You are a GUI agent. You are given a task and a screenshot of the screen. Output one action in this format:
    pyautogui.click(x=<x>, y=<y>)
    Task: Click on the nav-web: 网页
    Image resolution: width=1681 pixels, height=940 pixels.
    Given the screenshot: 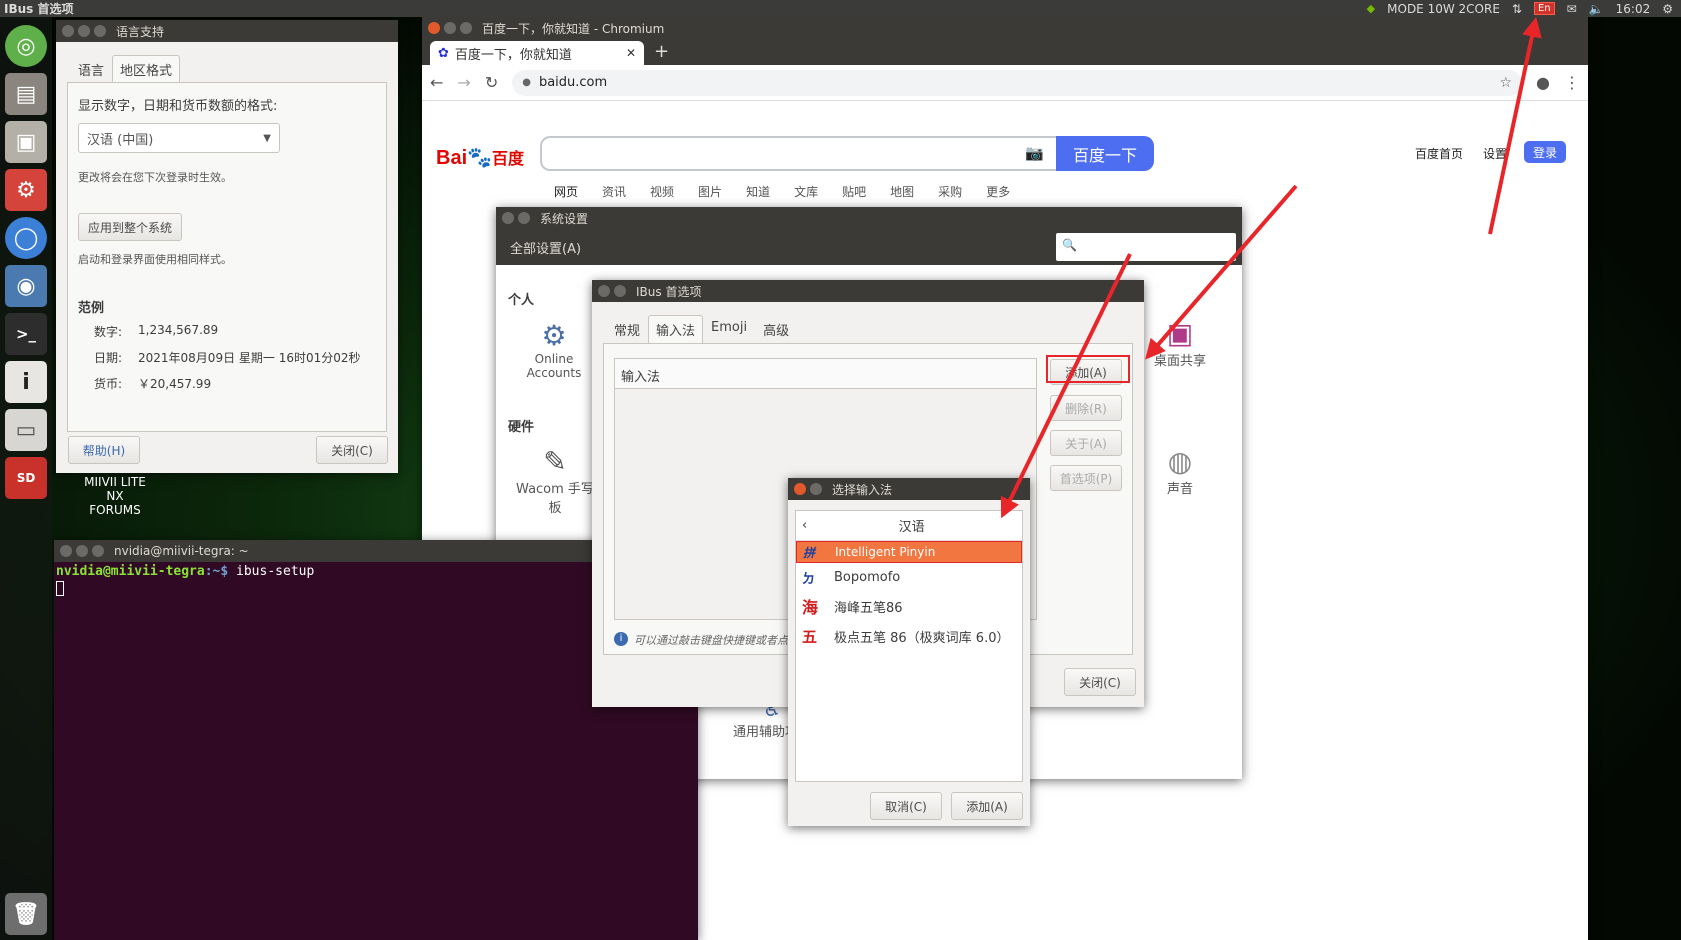 What is the action you would take?
    pyautogui.click(x=566, y=191)
    